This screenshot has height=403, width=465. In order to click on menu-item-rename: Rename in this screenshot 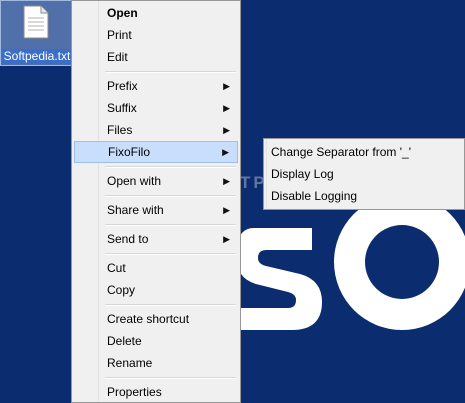, I will do `click(156, 363)`.